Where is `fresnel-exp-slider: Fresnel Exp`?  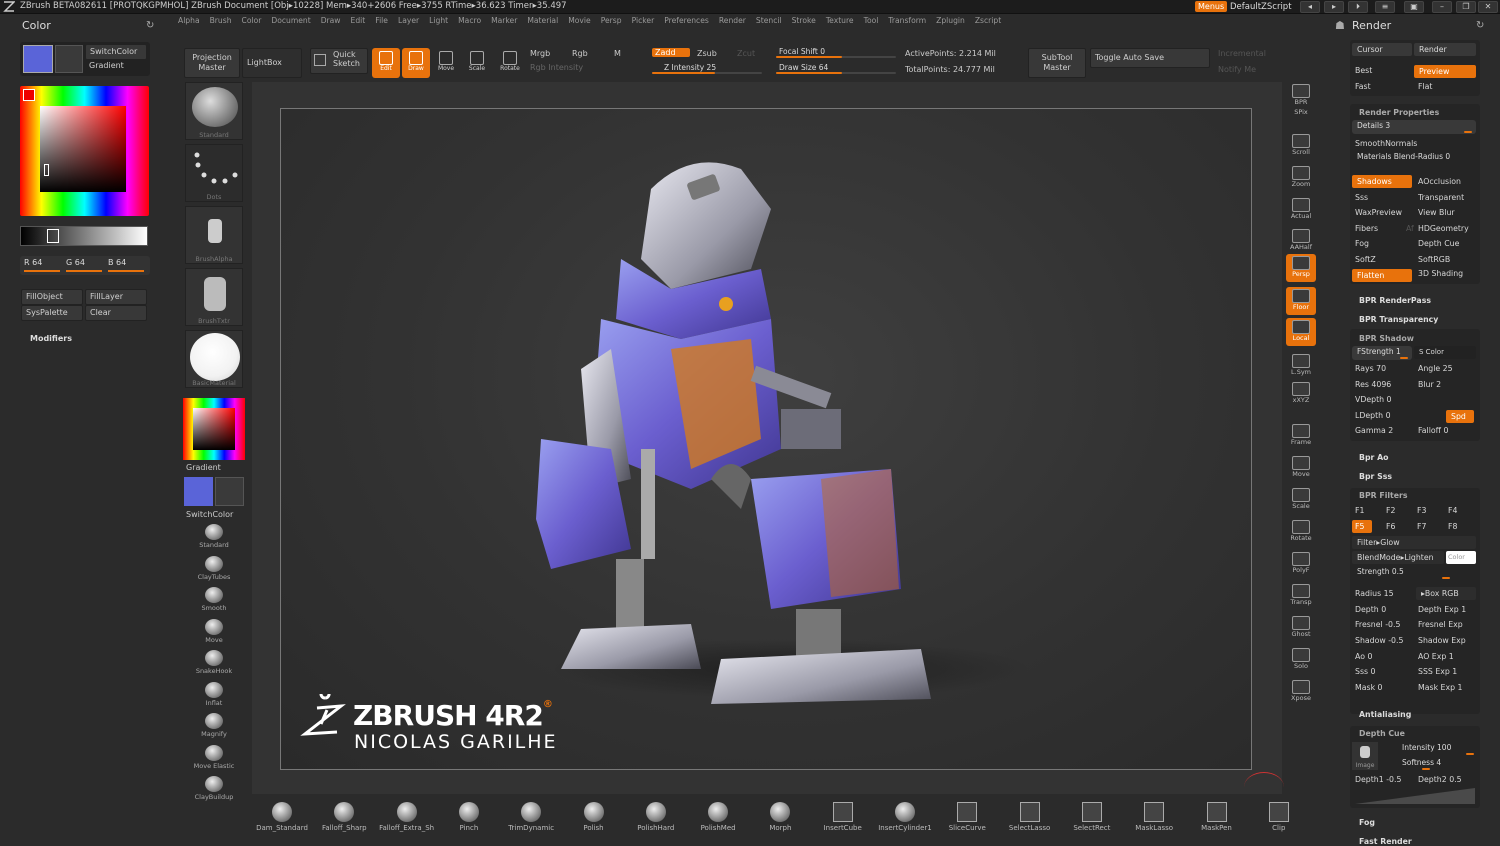
fresnel-exp-slider: Fresnel Exp is located at coordinates (1440, 624).